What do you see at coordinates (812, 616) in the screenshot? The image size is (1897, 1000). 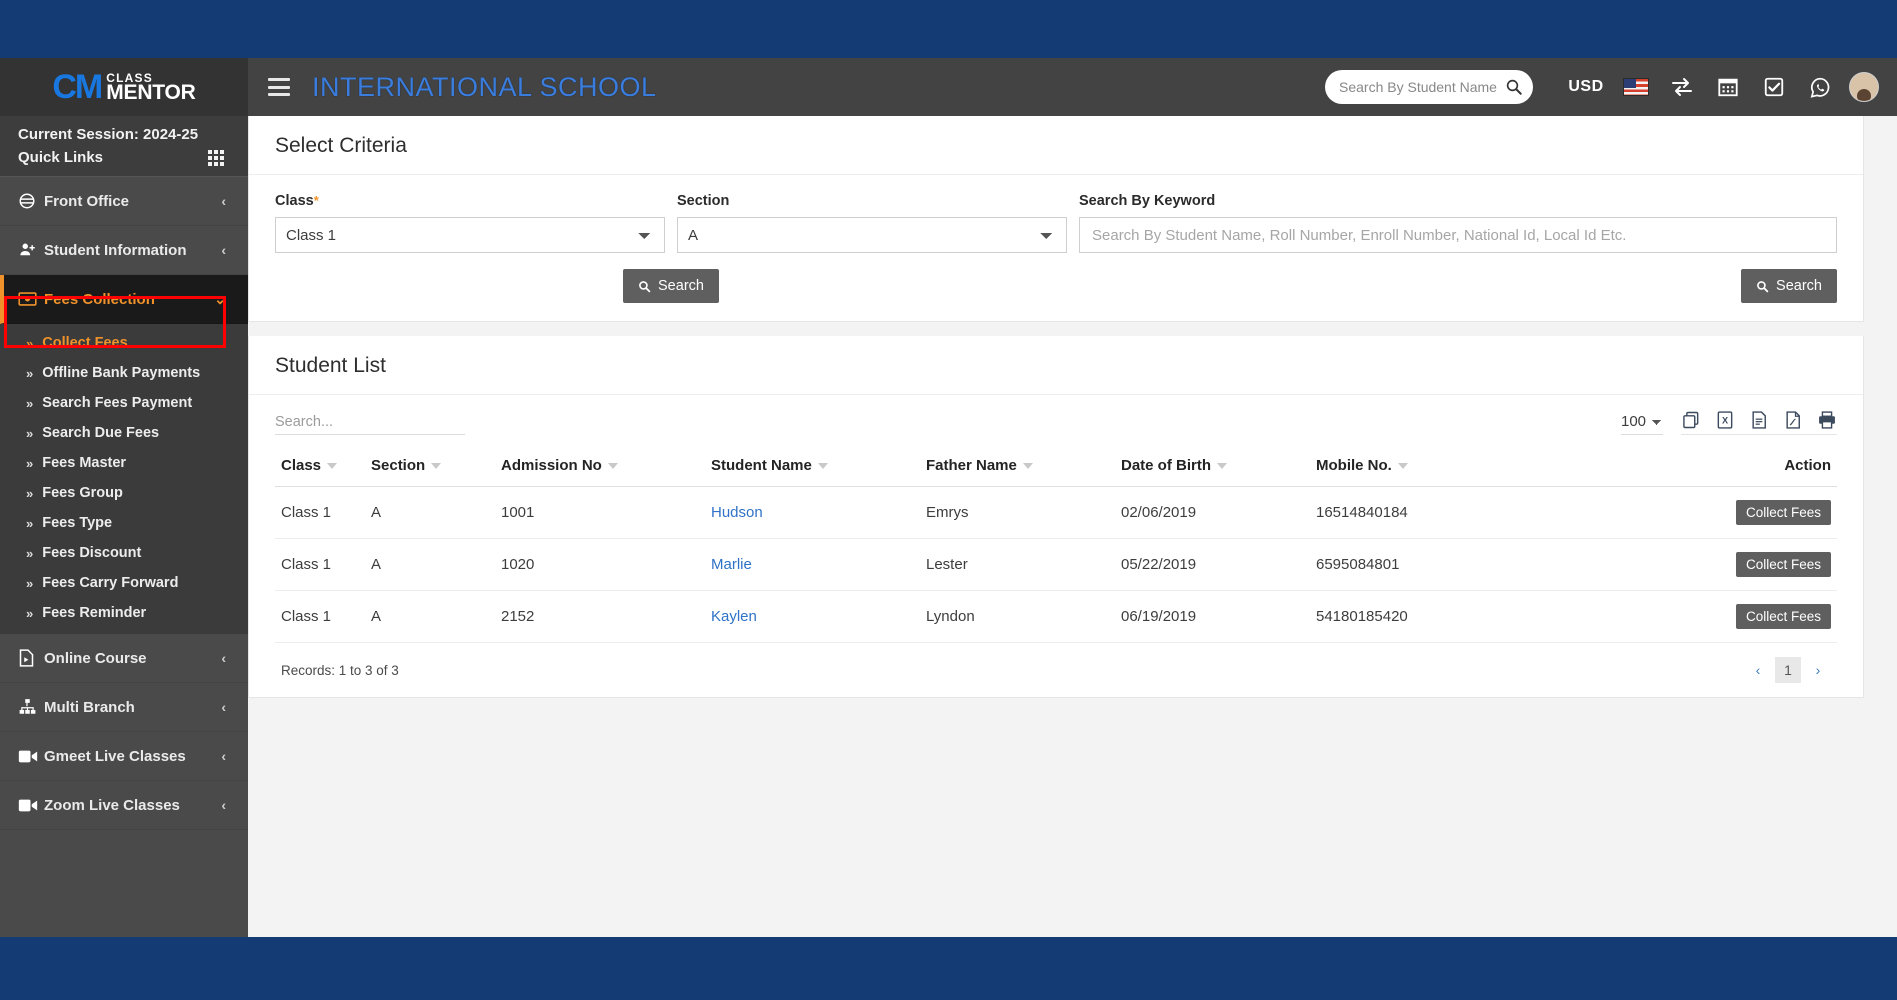 I see `cell-student-name: Kaylen` at bounding box center [812, 616].